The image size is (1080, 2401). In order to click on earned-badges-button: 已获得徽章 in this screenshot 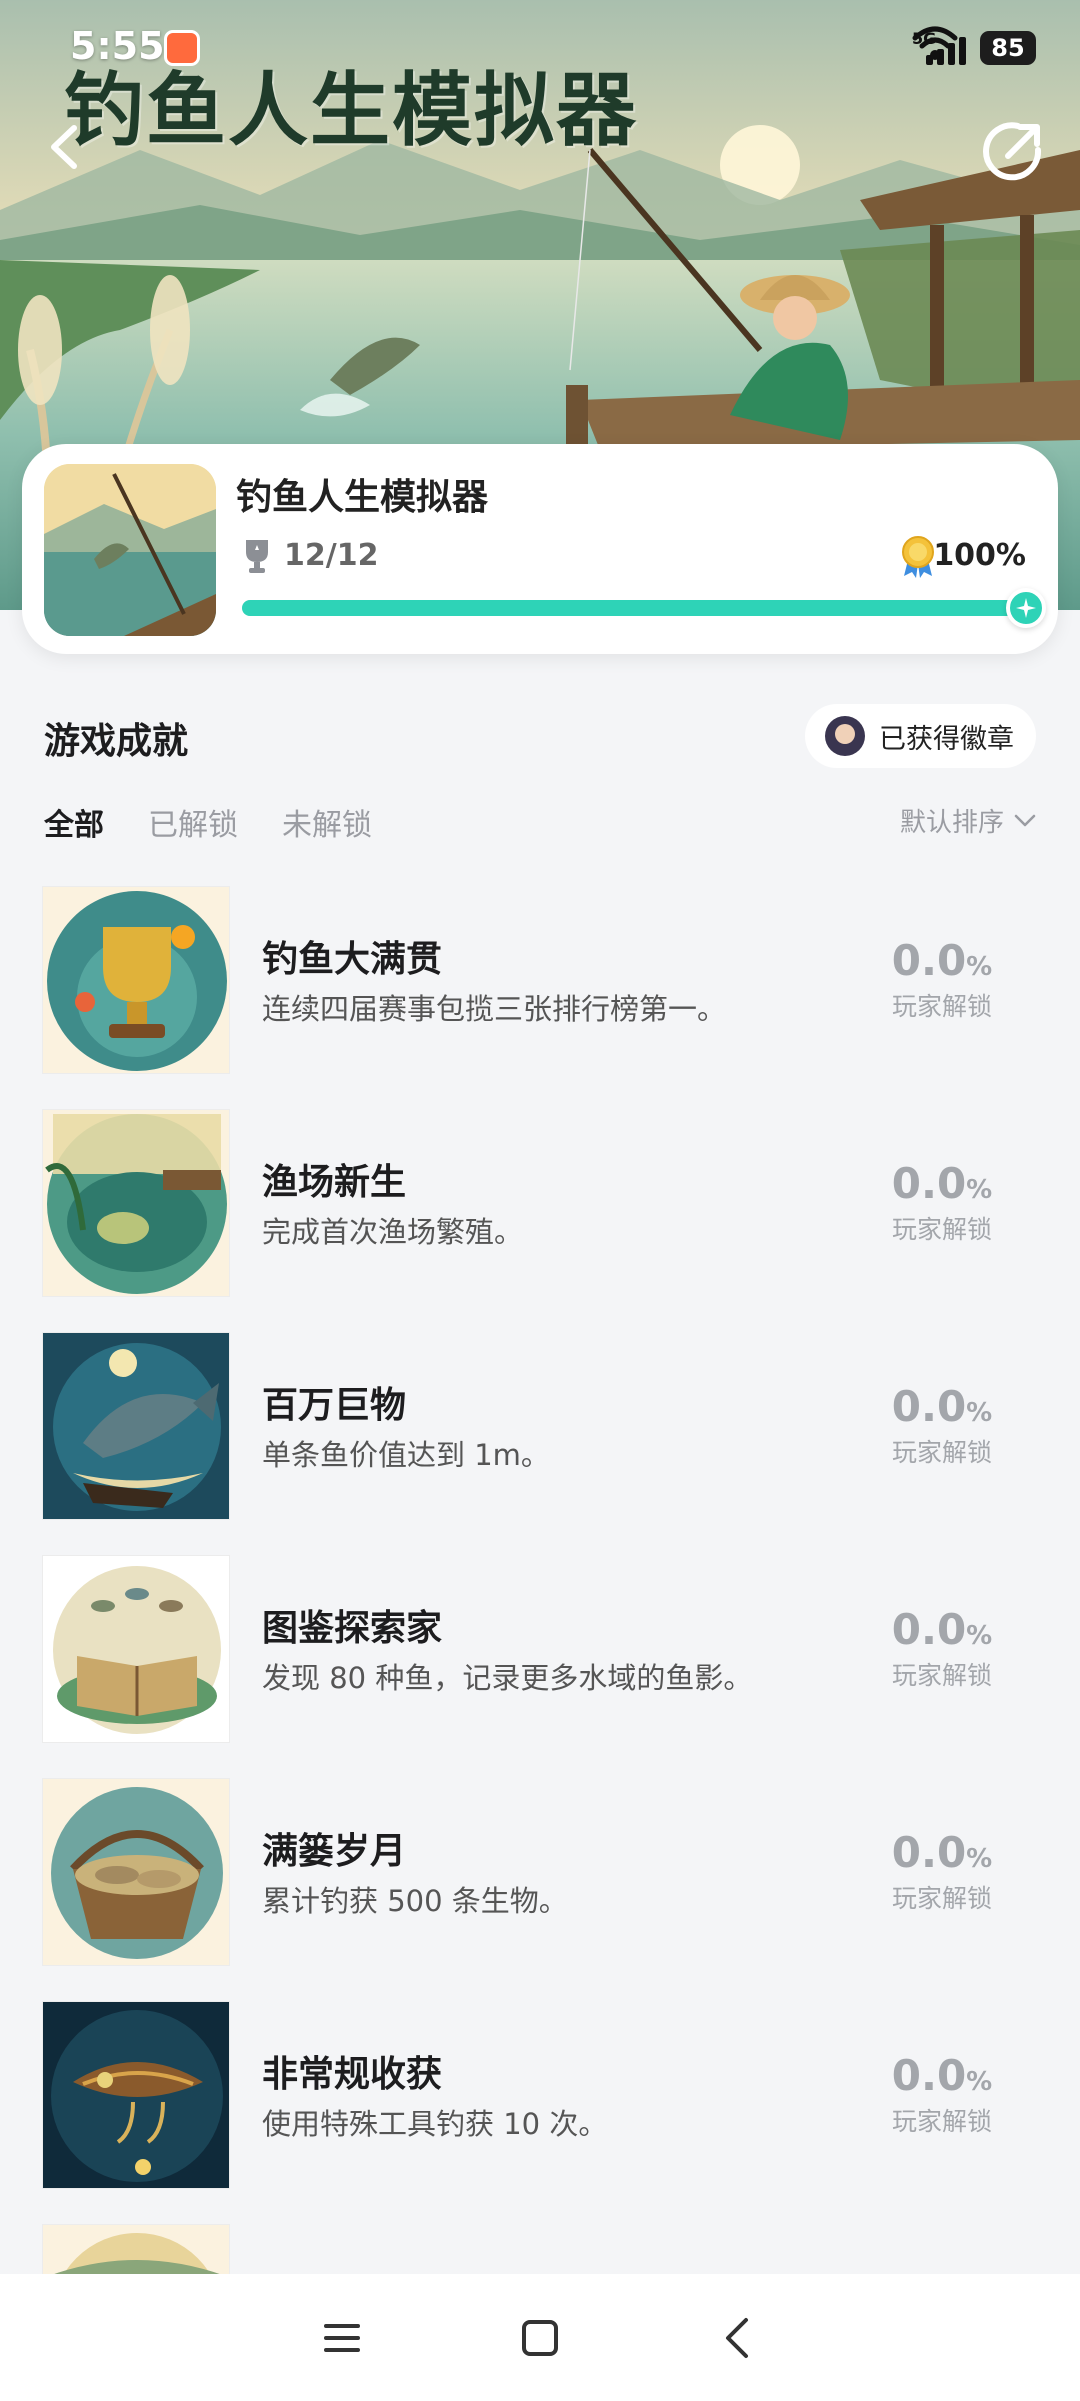, I will do `click(920, 736)`.